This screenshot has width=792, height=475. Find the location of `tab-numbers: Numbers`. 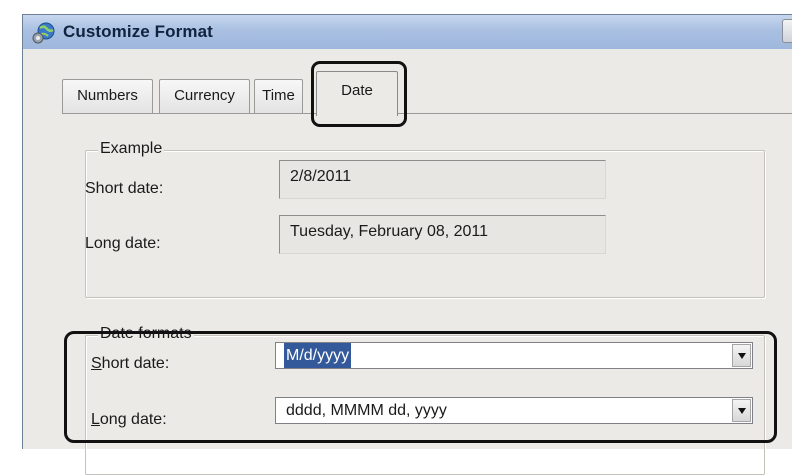

tab-numbers: Numbers is located at coordinates (107, 96).